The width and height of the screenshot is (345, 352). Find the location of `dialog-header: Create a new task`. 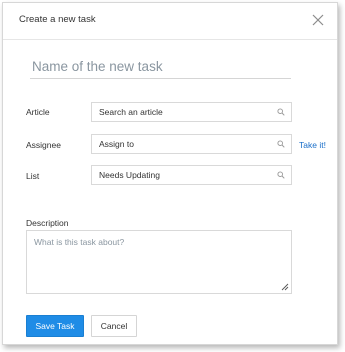

dialog-header: Create a new task is located at coordinates (170, 21).